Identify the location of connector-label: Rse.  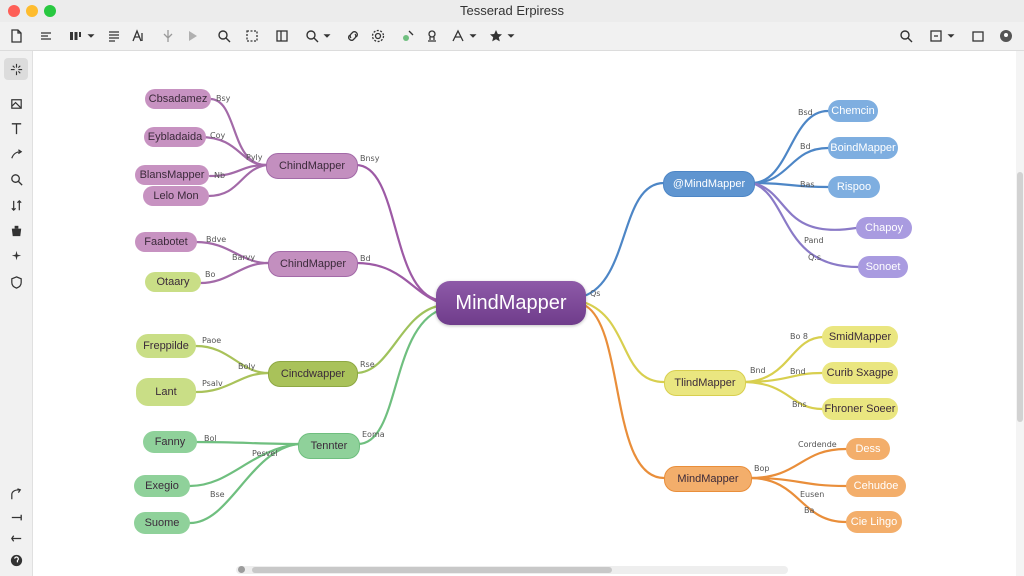
(367, 364).